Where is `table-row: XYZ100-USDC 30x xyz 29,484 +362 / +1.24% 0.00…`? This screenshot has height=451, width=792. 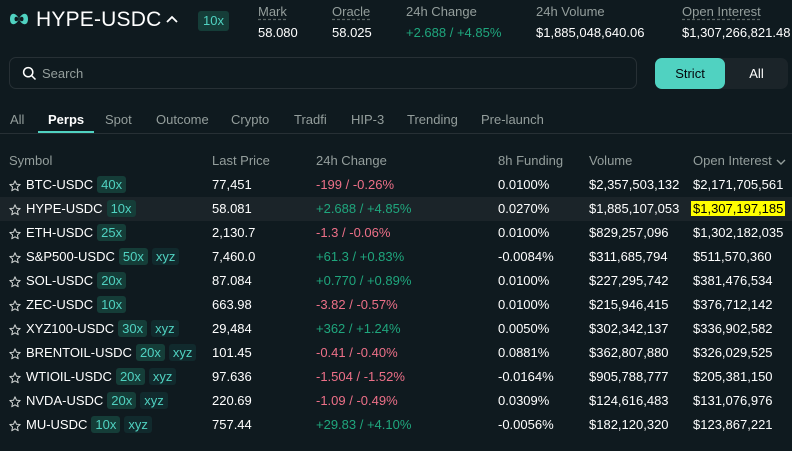 table-row: XYZ100-USDC 30x xyz 29,484 +362 / +1.24% 0.00… is located at coordinates (396, 329).